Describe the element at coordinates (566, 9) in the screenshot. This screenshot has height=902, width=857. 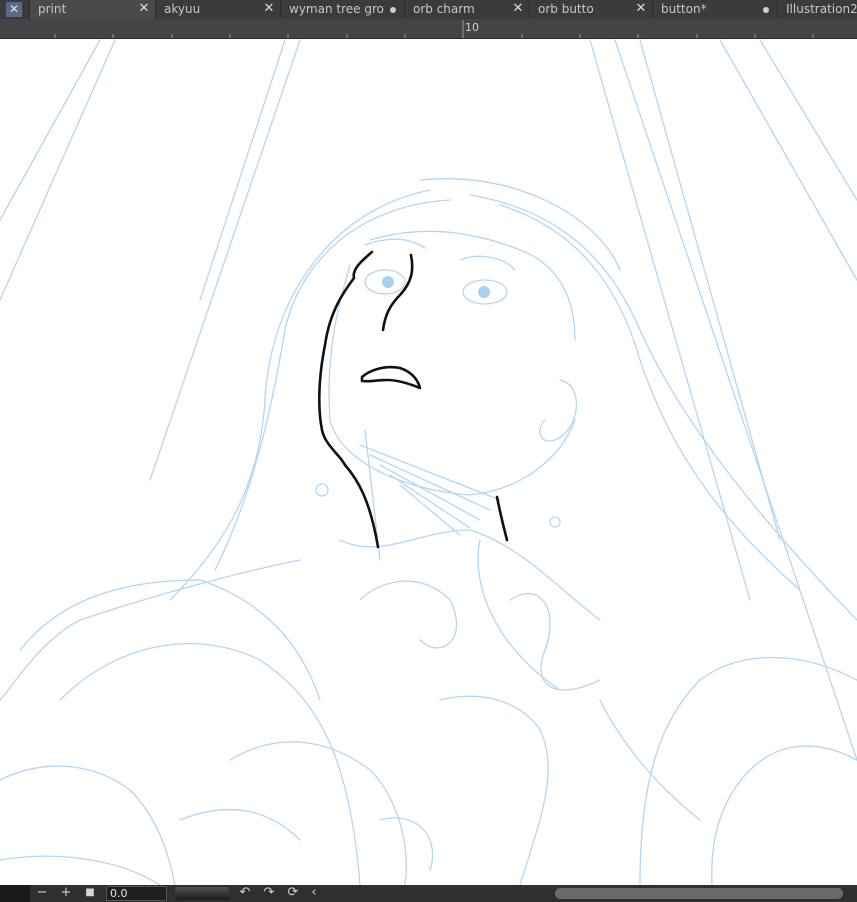
I see `tab-label: orb butto` at that location.